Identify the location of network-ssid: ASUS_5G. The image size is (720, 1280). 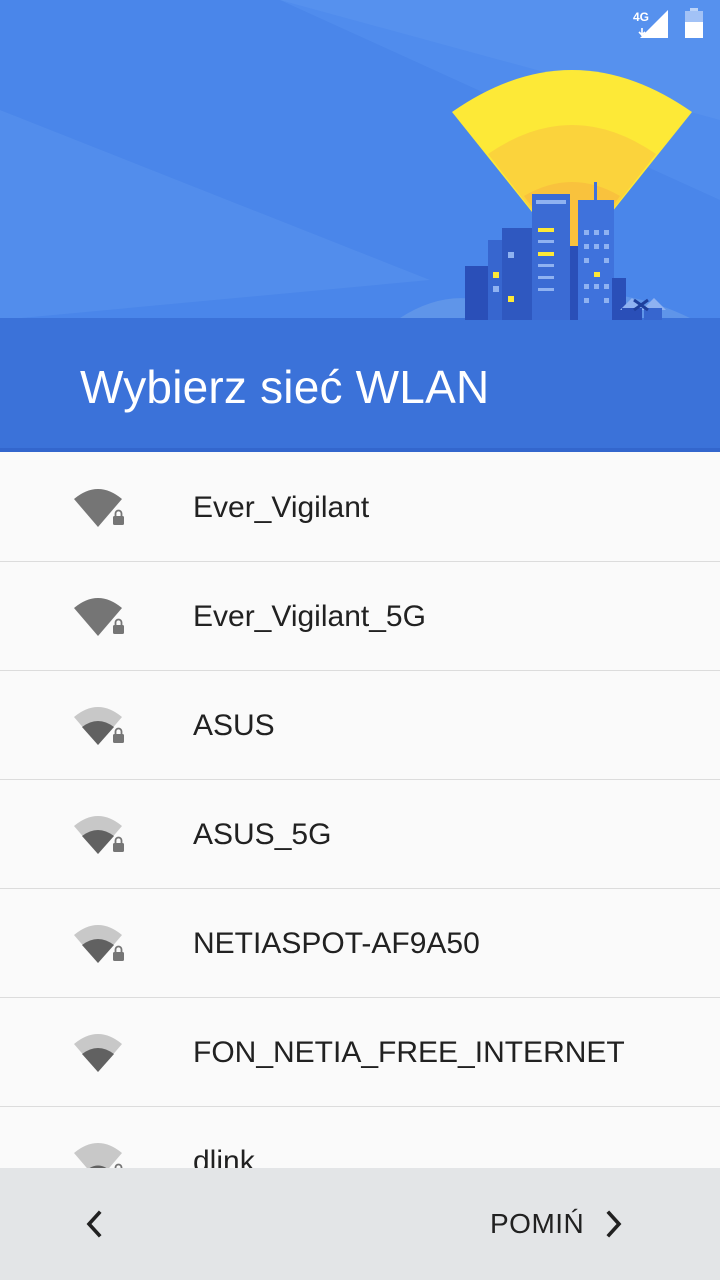
(262, 834).